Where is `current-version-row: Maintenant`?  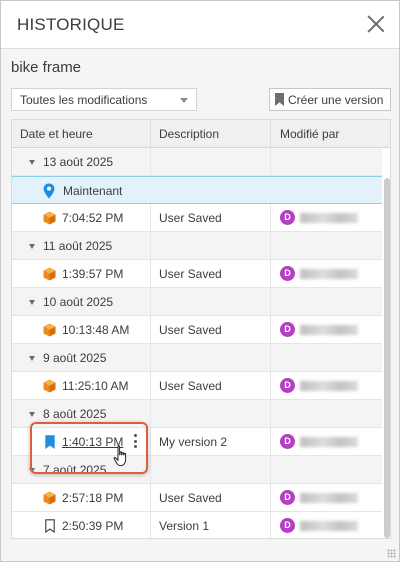
current-version-row: Maintenant is located at coordinates (197, 190).